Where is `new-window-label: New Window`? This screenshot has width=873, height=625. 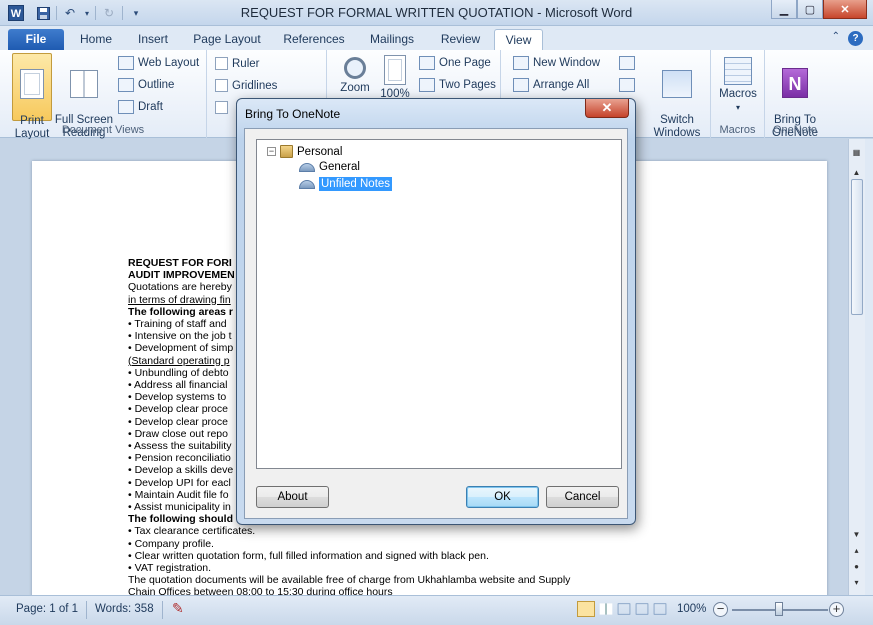
new-window-label: New Window is located at coordinates (567, 63).